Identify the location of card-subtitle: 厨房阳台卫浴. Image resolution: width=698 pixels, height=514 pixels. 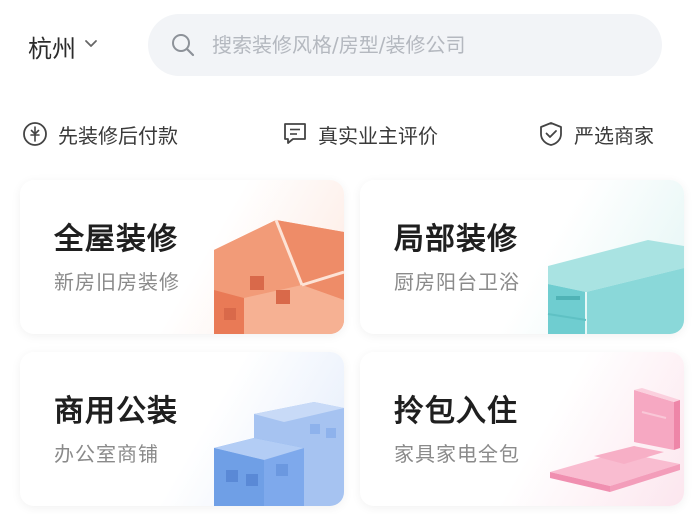
(457, 282).